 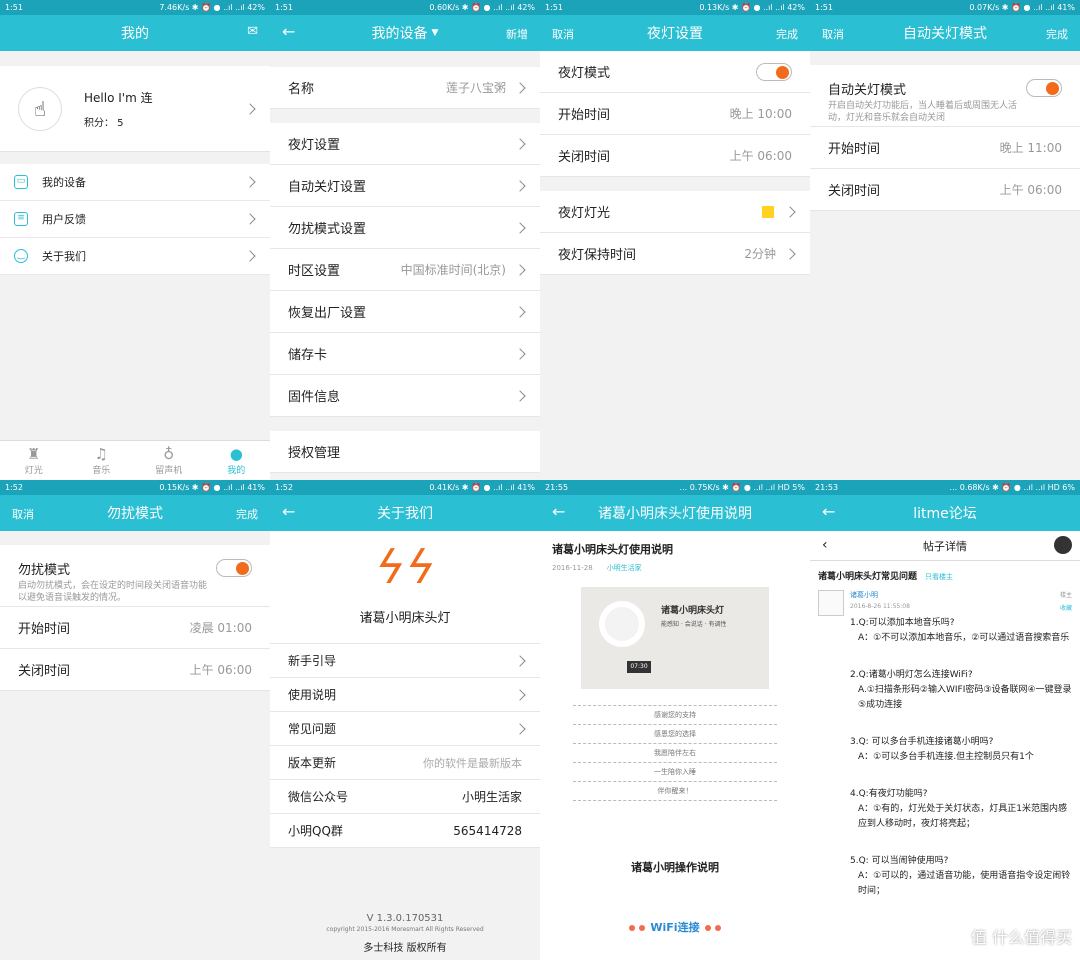 What do you see at coordinates (405, 452) in the screenshot?
I see `row-authorization: 授权管理` at bounding box center [405, 452].